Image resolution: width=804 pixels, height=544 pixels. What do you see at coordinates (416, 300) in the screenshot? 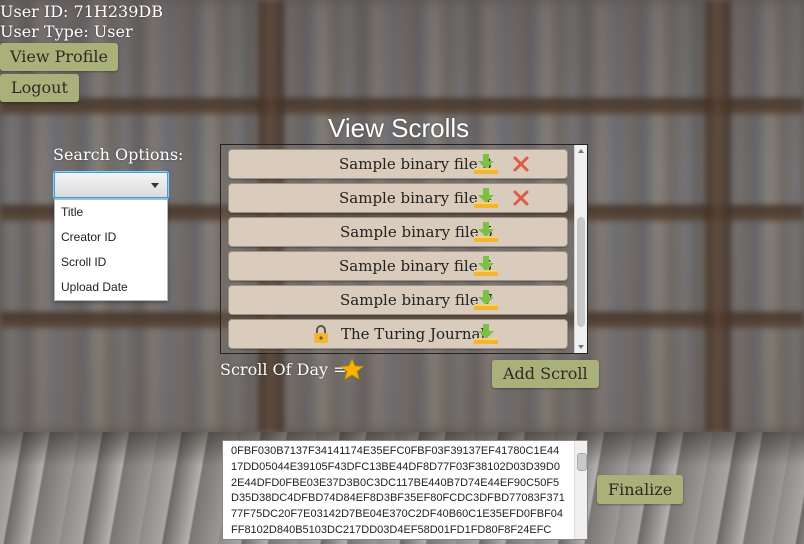
I see `scroll-name: Sample binary file 7` at bounding box center [416, 300].